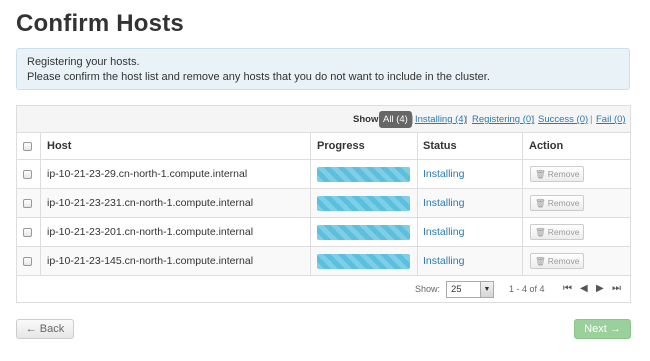  What do you see at coordinates (59, 146) in the screenshot?
I see `column-header-host: Host` at bounding box center [59, 146].